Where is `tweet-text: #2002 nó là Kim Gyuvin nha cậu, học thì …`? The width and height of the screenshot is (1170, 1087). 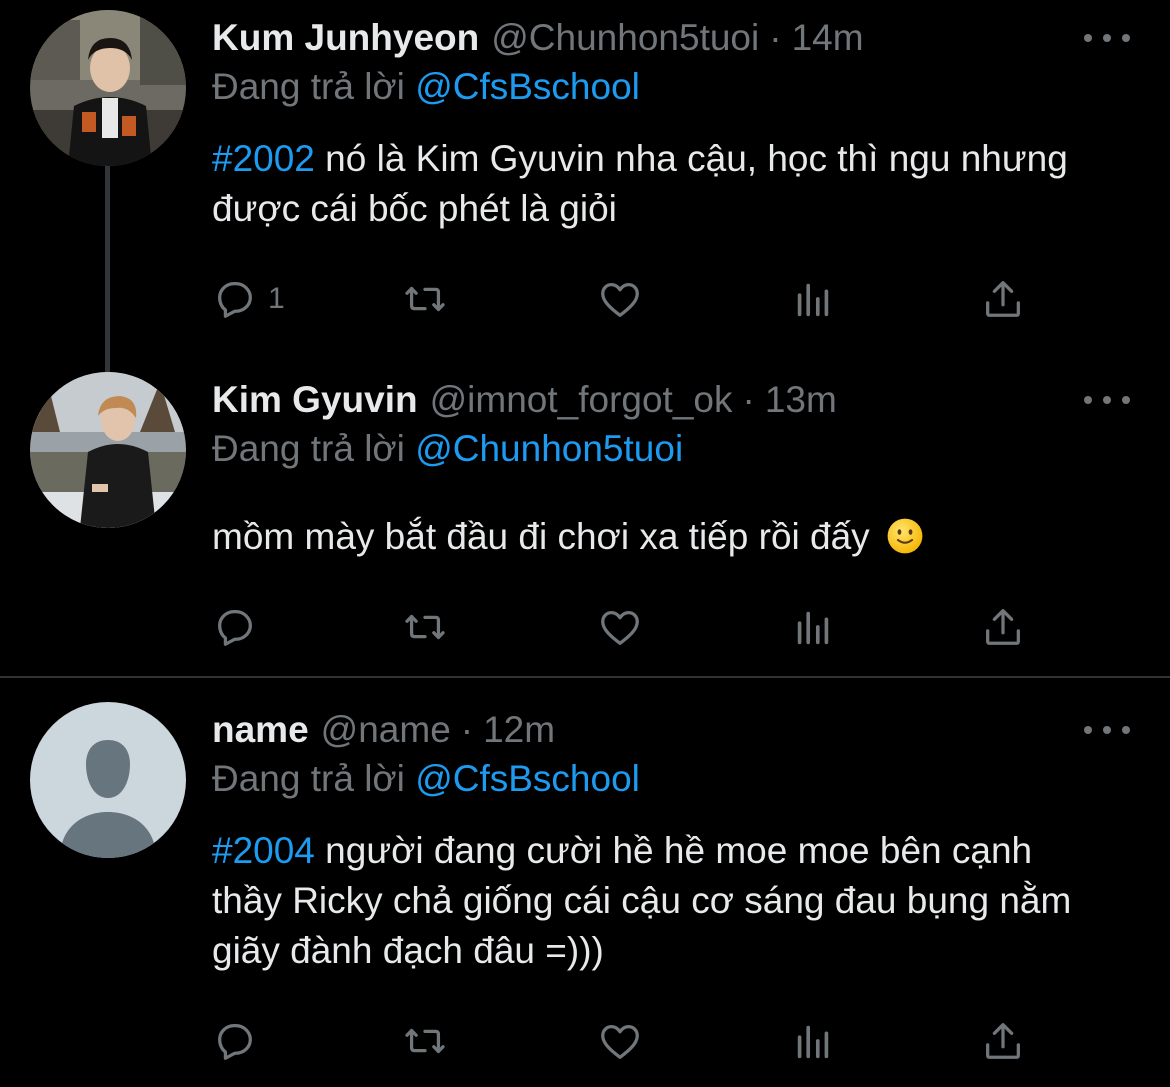
tweet-text: #2002 nó là Kim Gyuvin nha cậu, học thì … is located at coordinates (662, 184).